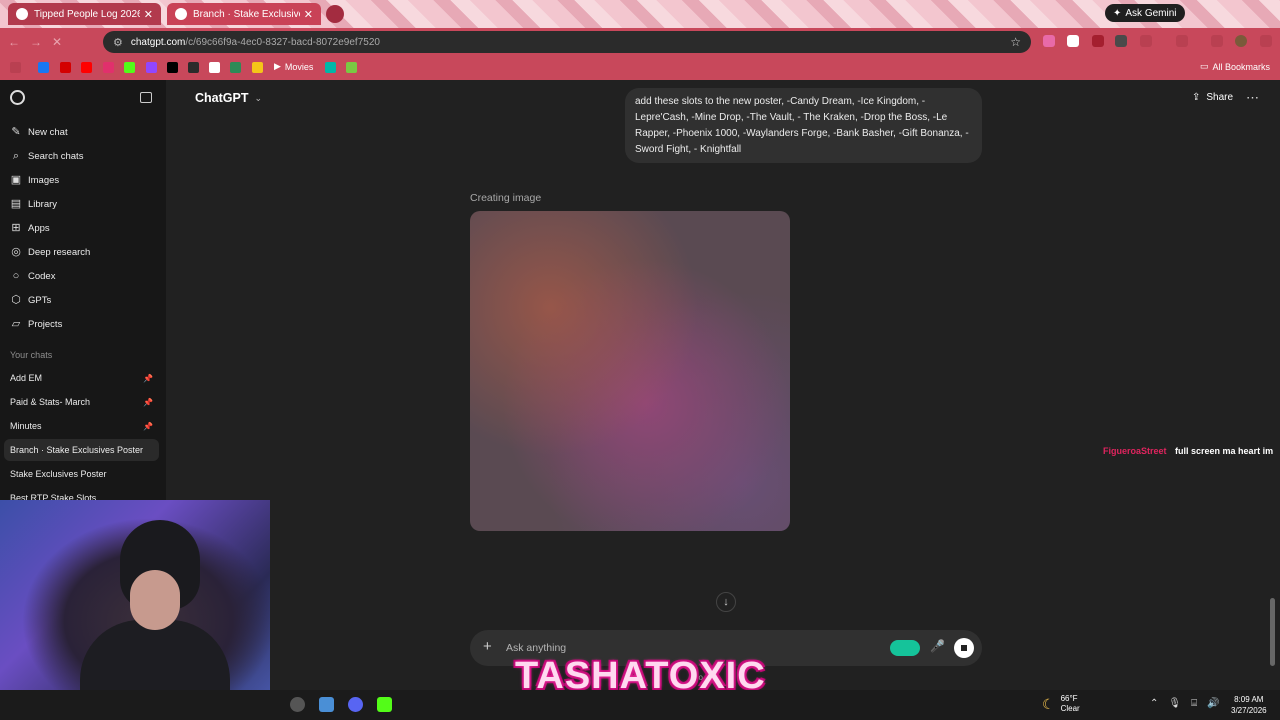 This screenshot has width=1280, height=720. What do you see at coordinates (135, 610) in the screenshot?
I see `webcam-overlay` at bounding box center [135, 610].